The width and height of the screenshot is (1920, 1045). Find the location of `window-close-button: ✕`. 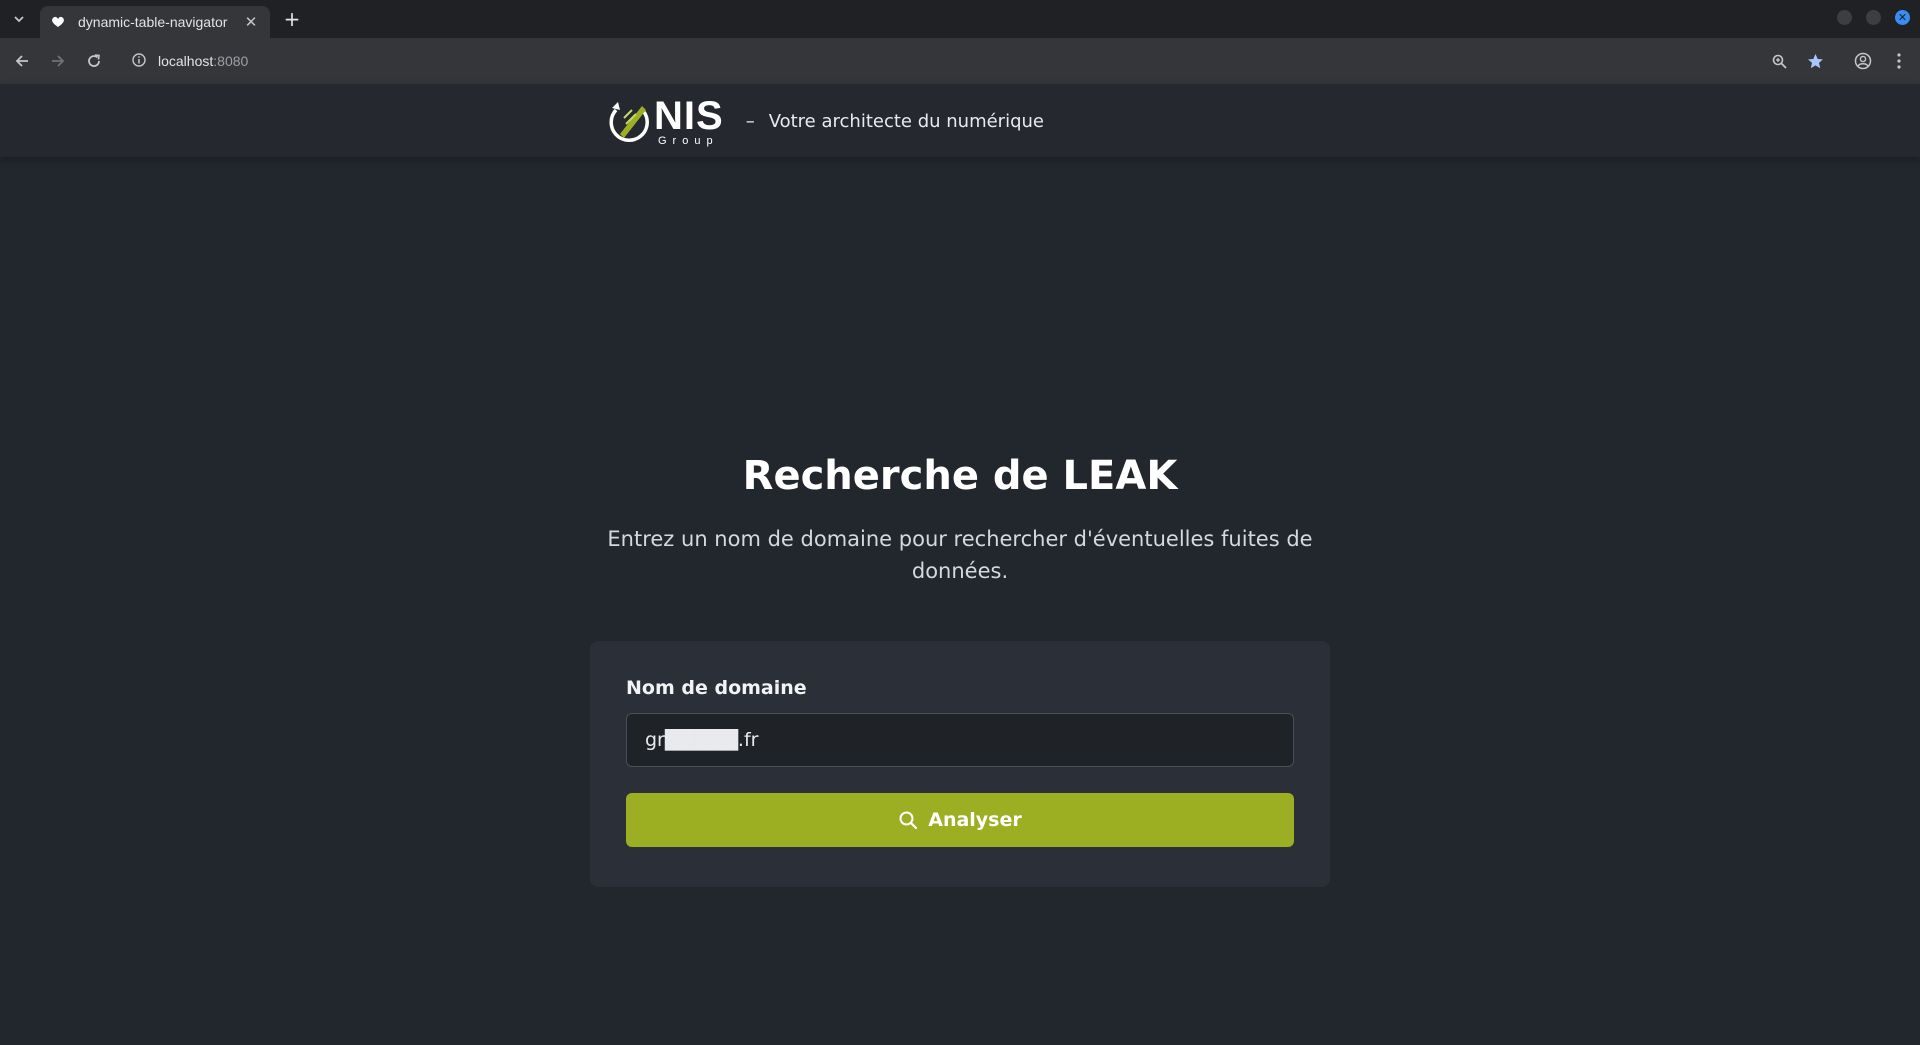

window-close-button: ✕ is located at coordinates (1902, 17).